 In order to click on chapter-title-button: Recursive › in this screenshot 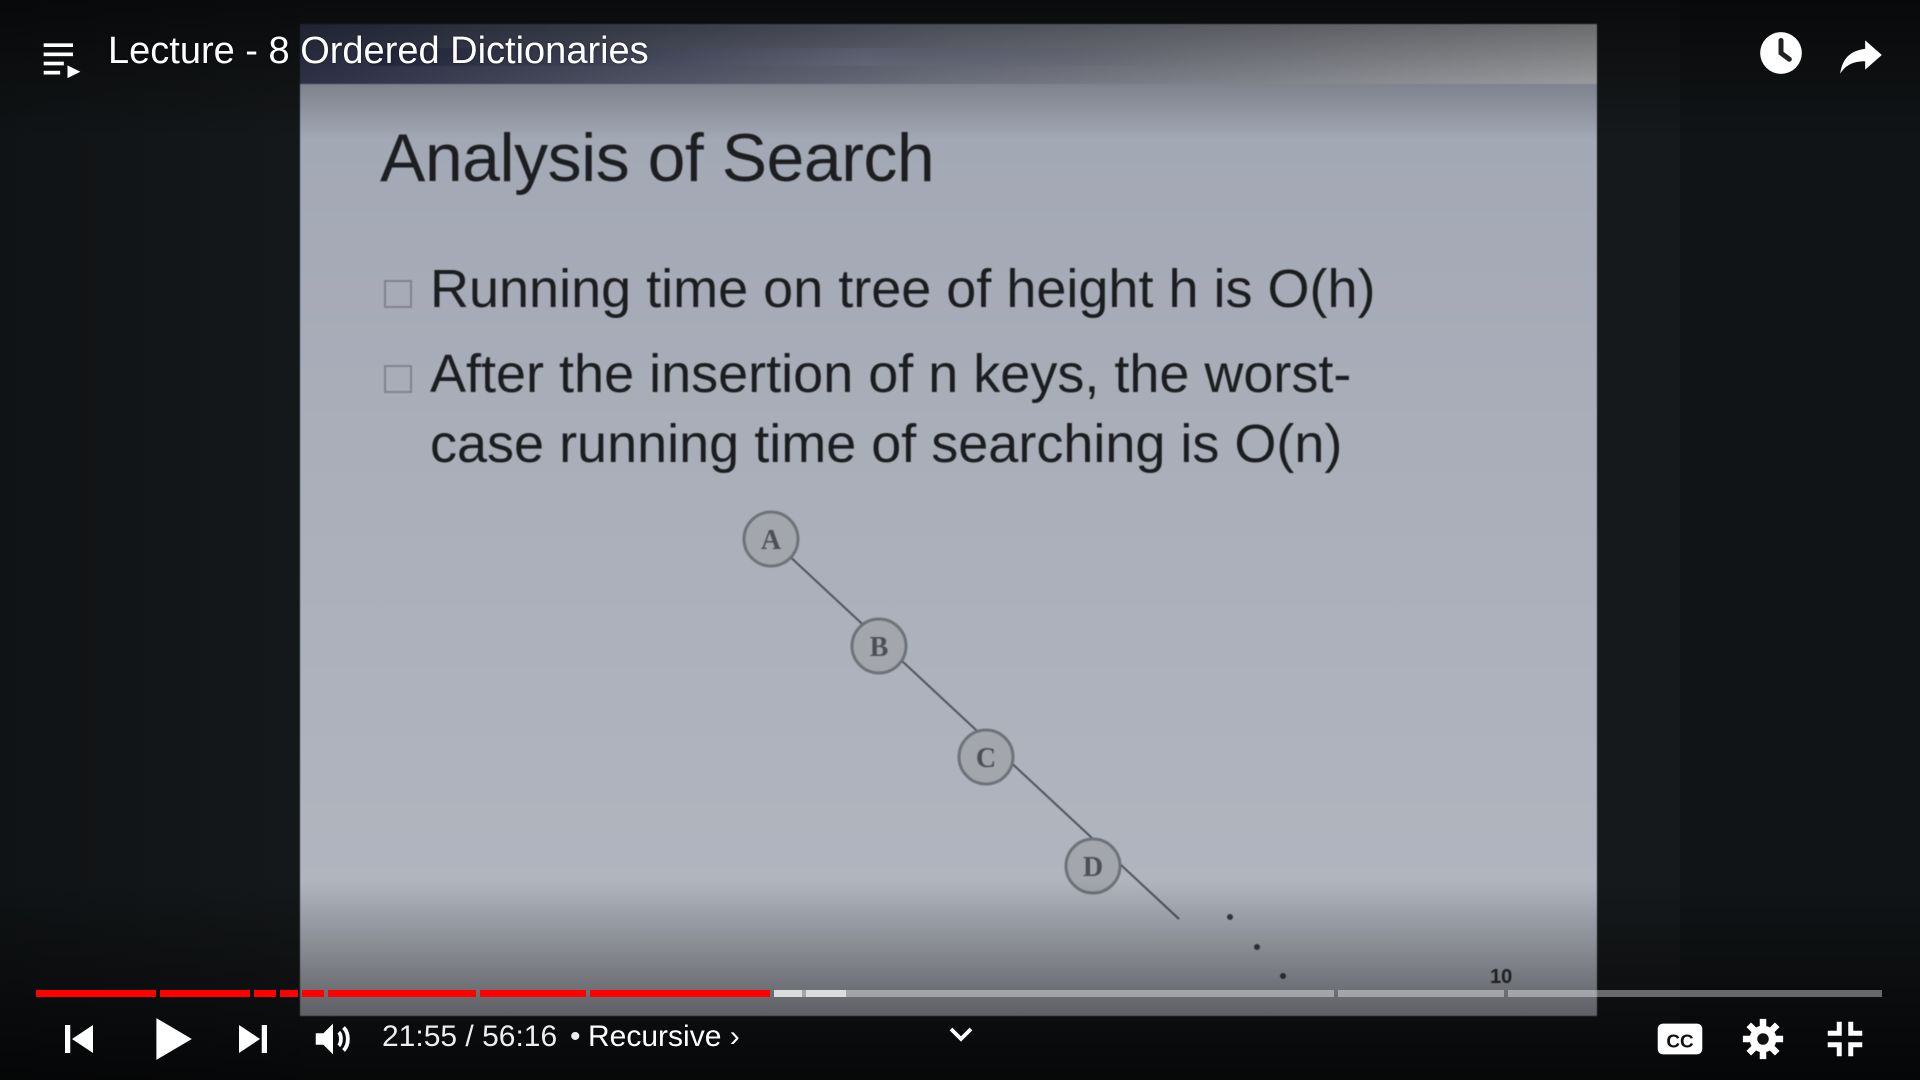, I will do `click(664, 1037)`.